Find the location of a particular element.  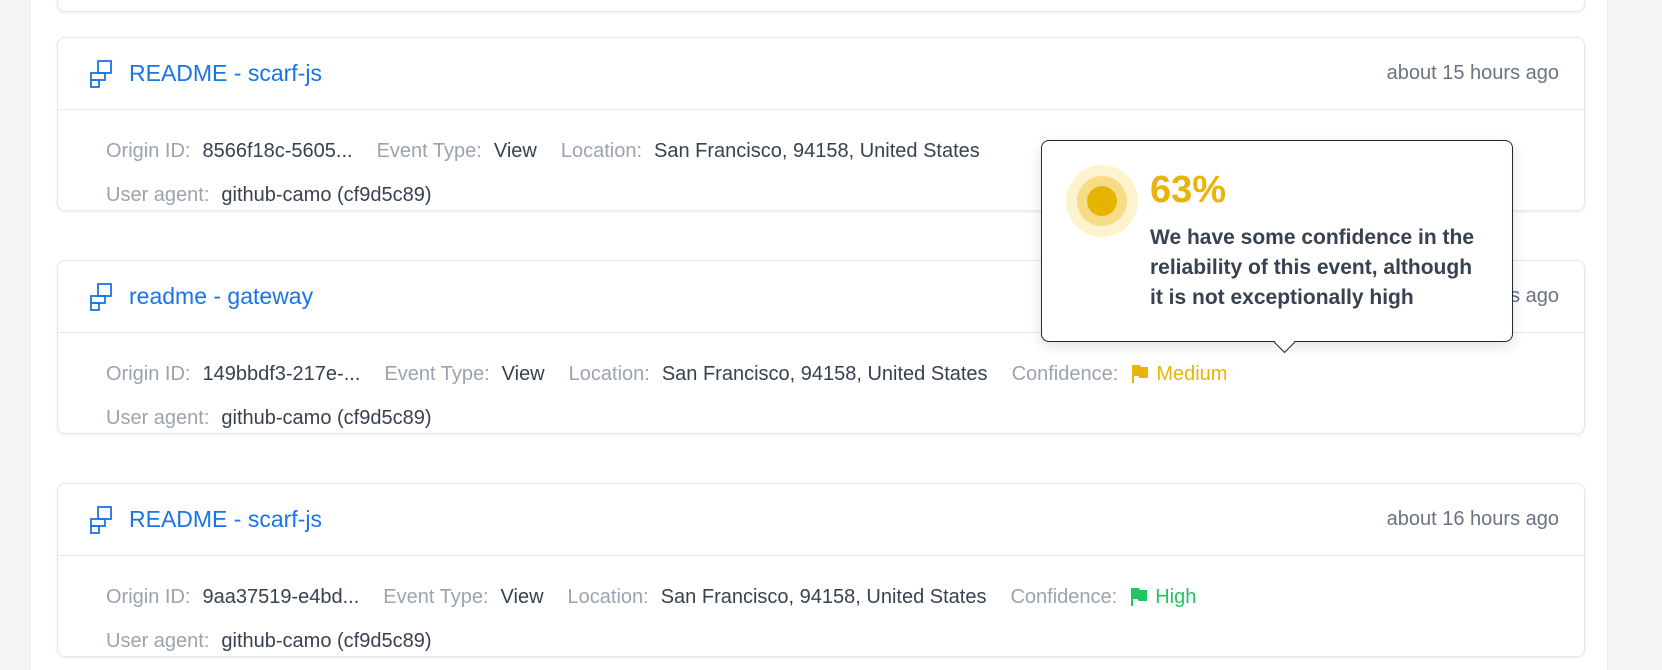

confidence-percent: 63% is located at coordinates (1188, 190).